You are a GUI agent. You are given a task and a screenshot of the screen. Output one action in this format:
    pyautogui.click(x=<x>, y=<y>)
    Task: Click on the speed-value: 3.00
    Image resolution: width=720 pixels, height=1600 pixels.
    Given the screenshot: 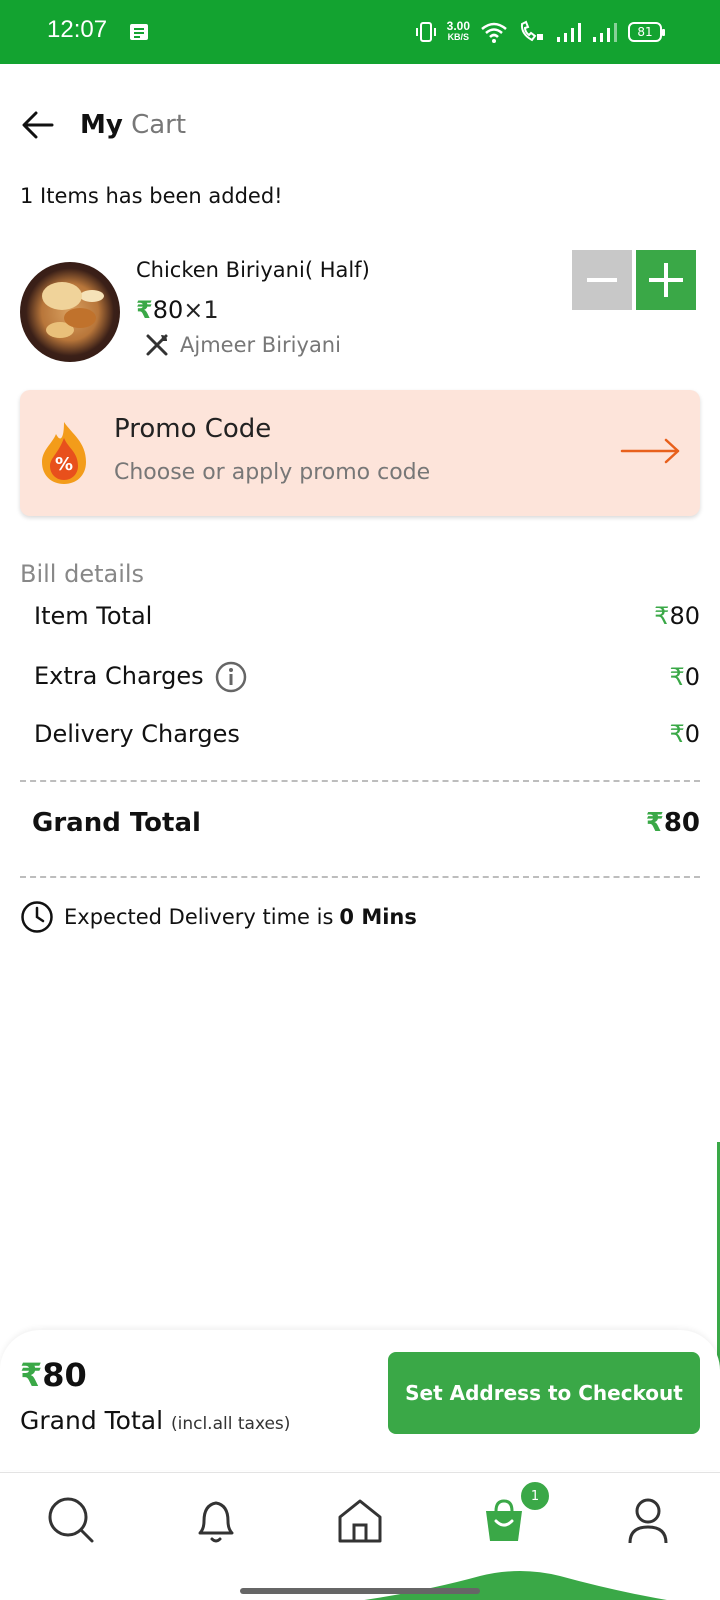 What is the action you would take?
    pyautogui.click(x=458, y=26)
    